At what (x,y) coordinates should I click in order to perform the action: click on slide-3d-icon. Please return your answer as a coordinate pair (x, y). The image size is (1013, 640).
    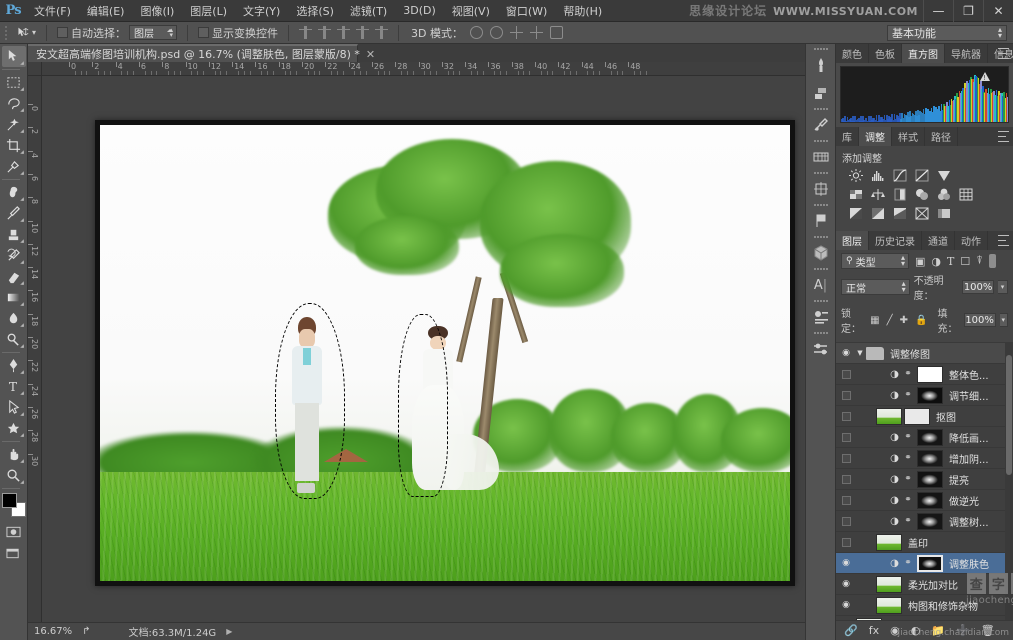
    Looking at the image, I should click on (536, 32).